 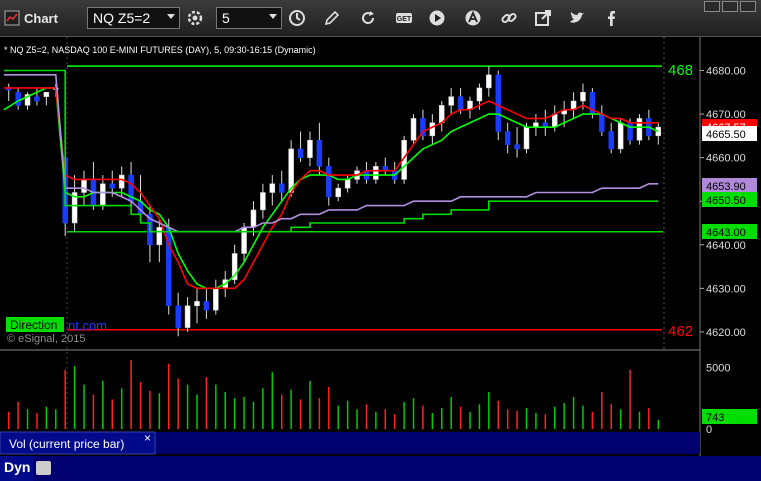 I want to click on y-tick-label: 4660.00, so click(x=726, y=159).